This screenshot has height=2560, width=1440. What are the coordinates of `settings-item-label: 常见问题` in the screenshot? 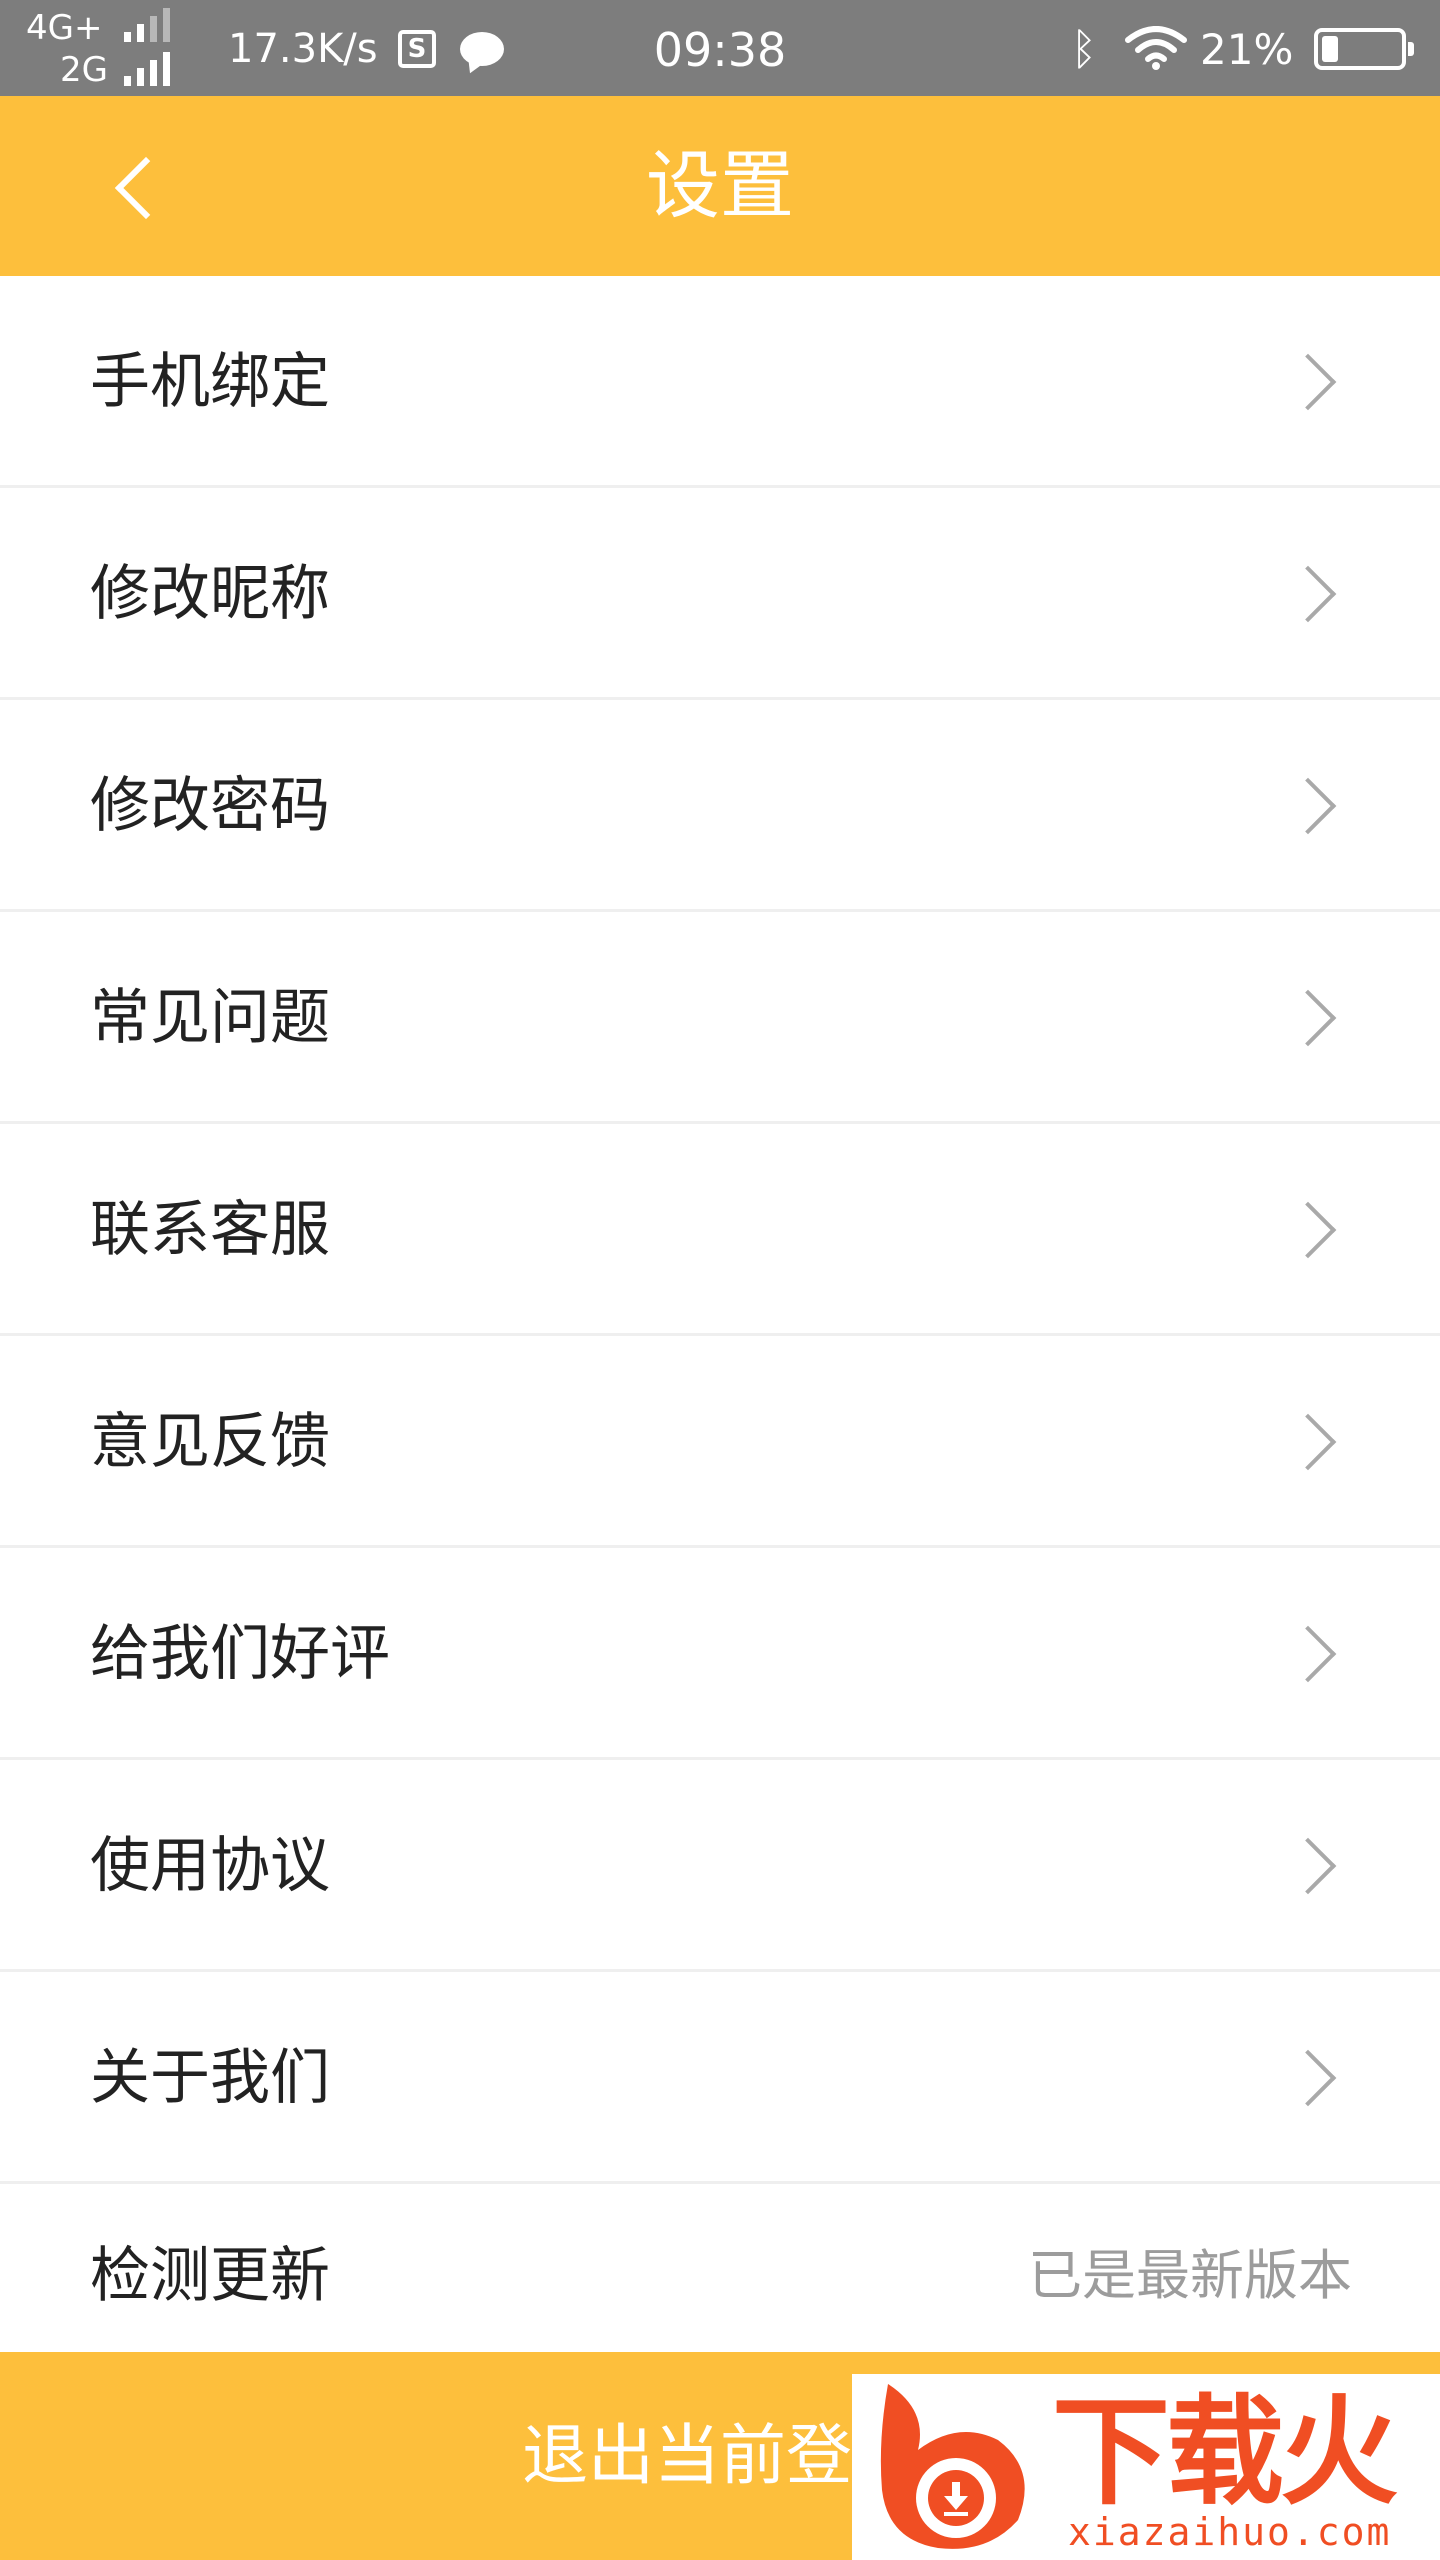 It's located at (210, 1018).